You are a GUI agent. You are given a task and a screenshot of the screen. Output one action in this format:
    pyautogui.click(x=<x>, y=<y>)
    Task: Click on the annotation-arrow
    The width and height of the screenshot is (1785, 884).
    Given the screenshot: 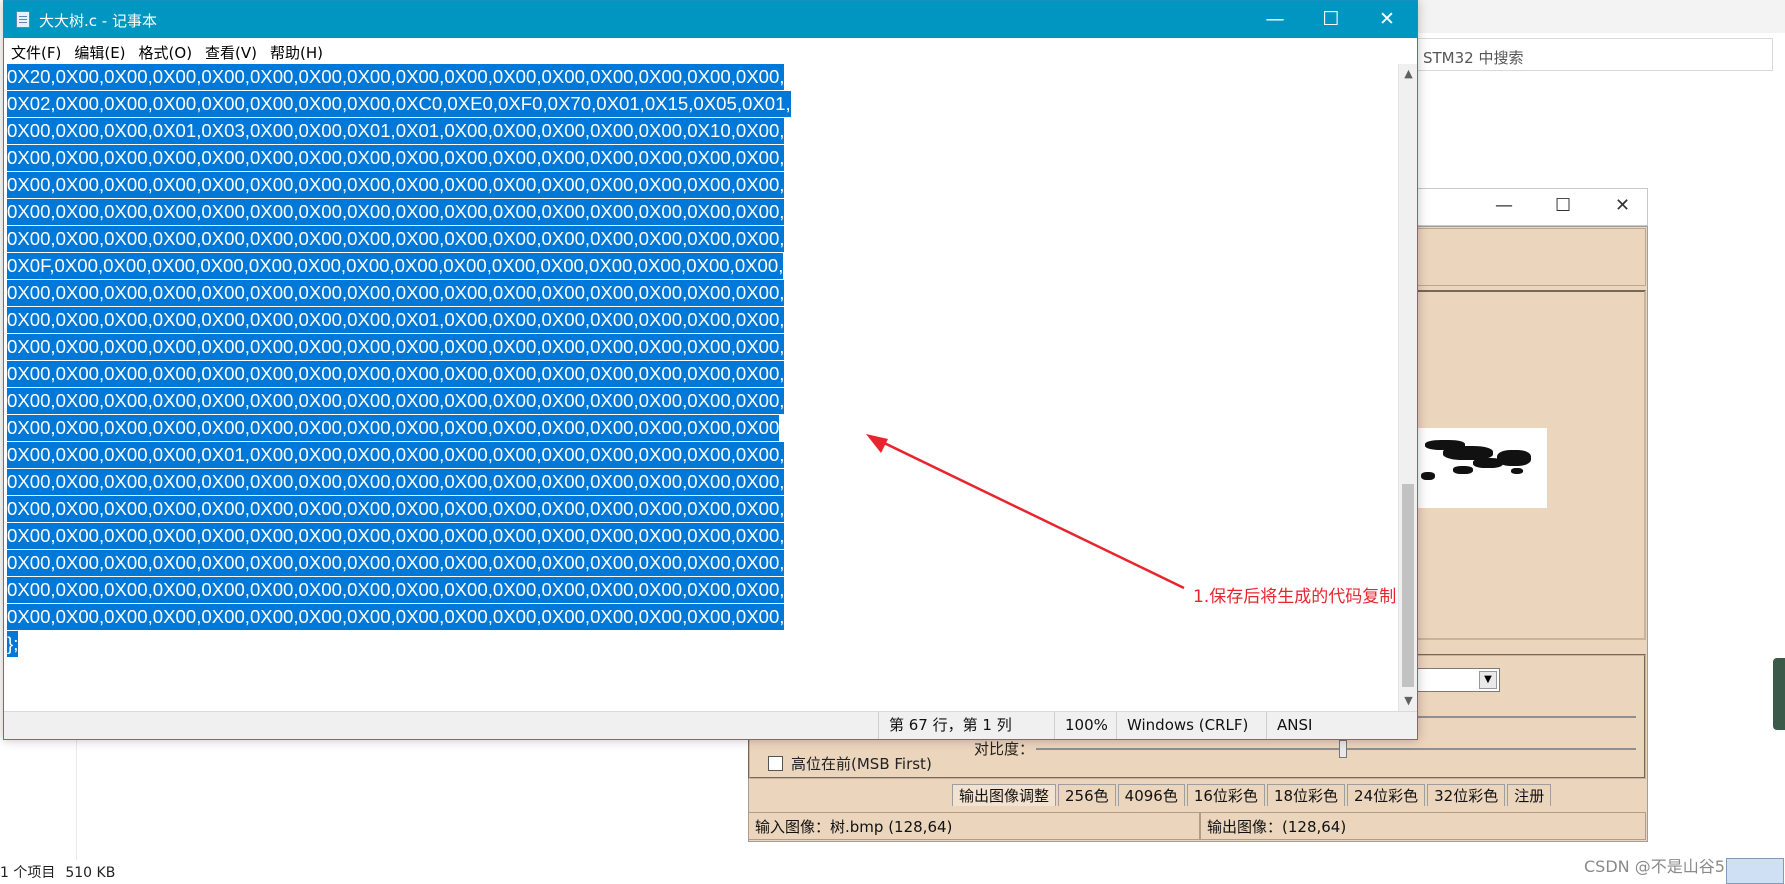 What is the action you would take?
    pyautogui.click(x=1025, y=512)
    